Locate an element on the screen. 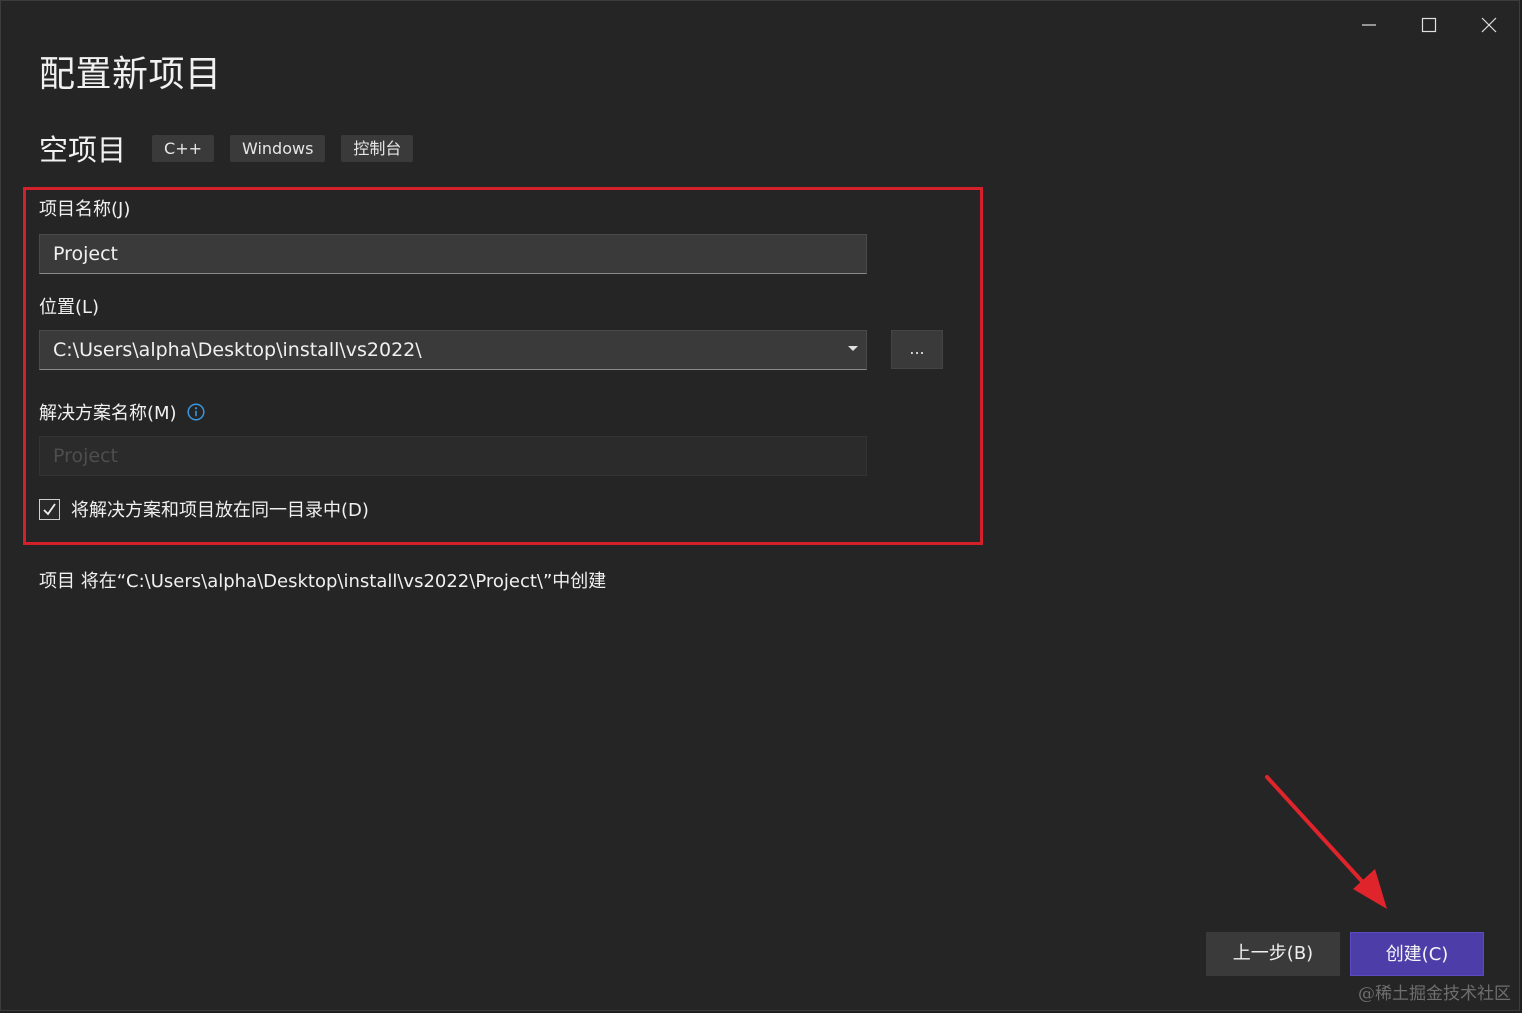  tag-project-type: 控制台 is located at coordinates (377, 148).